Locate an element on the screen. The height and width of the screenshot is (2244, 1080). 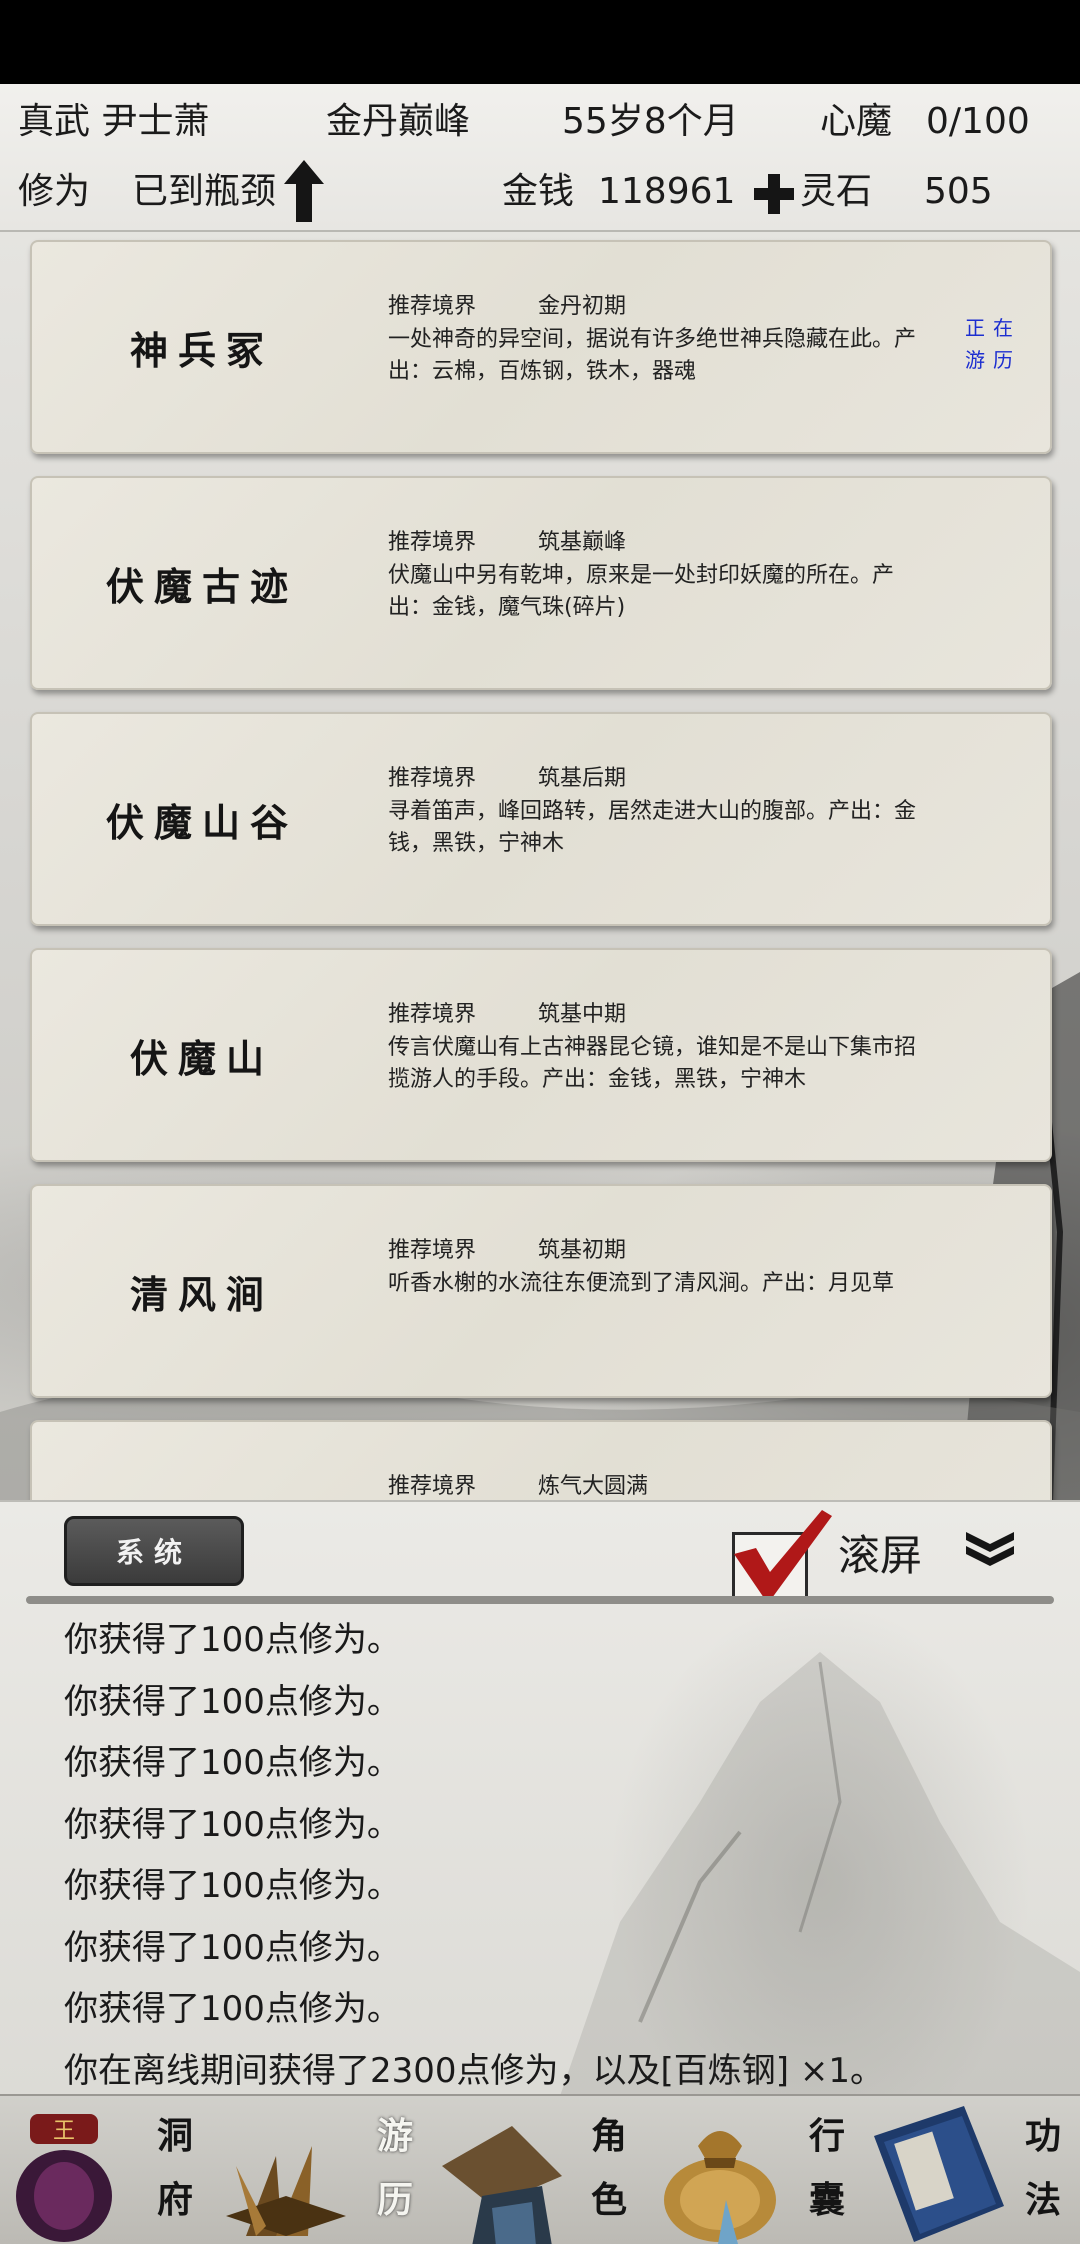
traveling-status-badge: 正在游历 is located at coordinates (993, 344).